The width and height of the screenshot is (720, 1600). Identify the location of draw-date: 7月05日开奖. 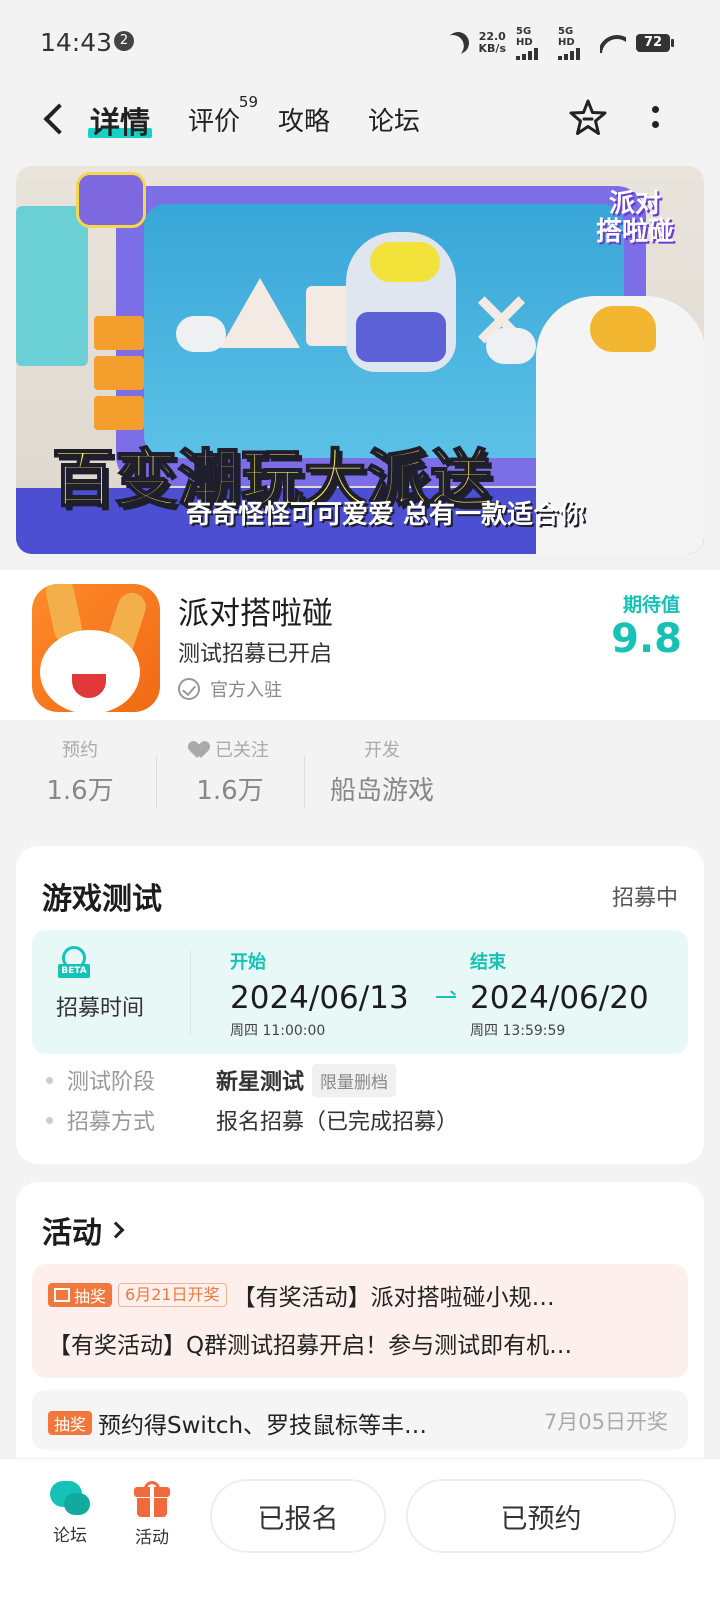
(605, 1422).